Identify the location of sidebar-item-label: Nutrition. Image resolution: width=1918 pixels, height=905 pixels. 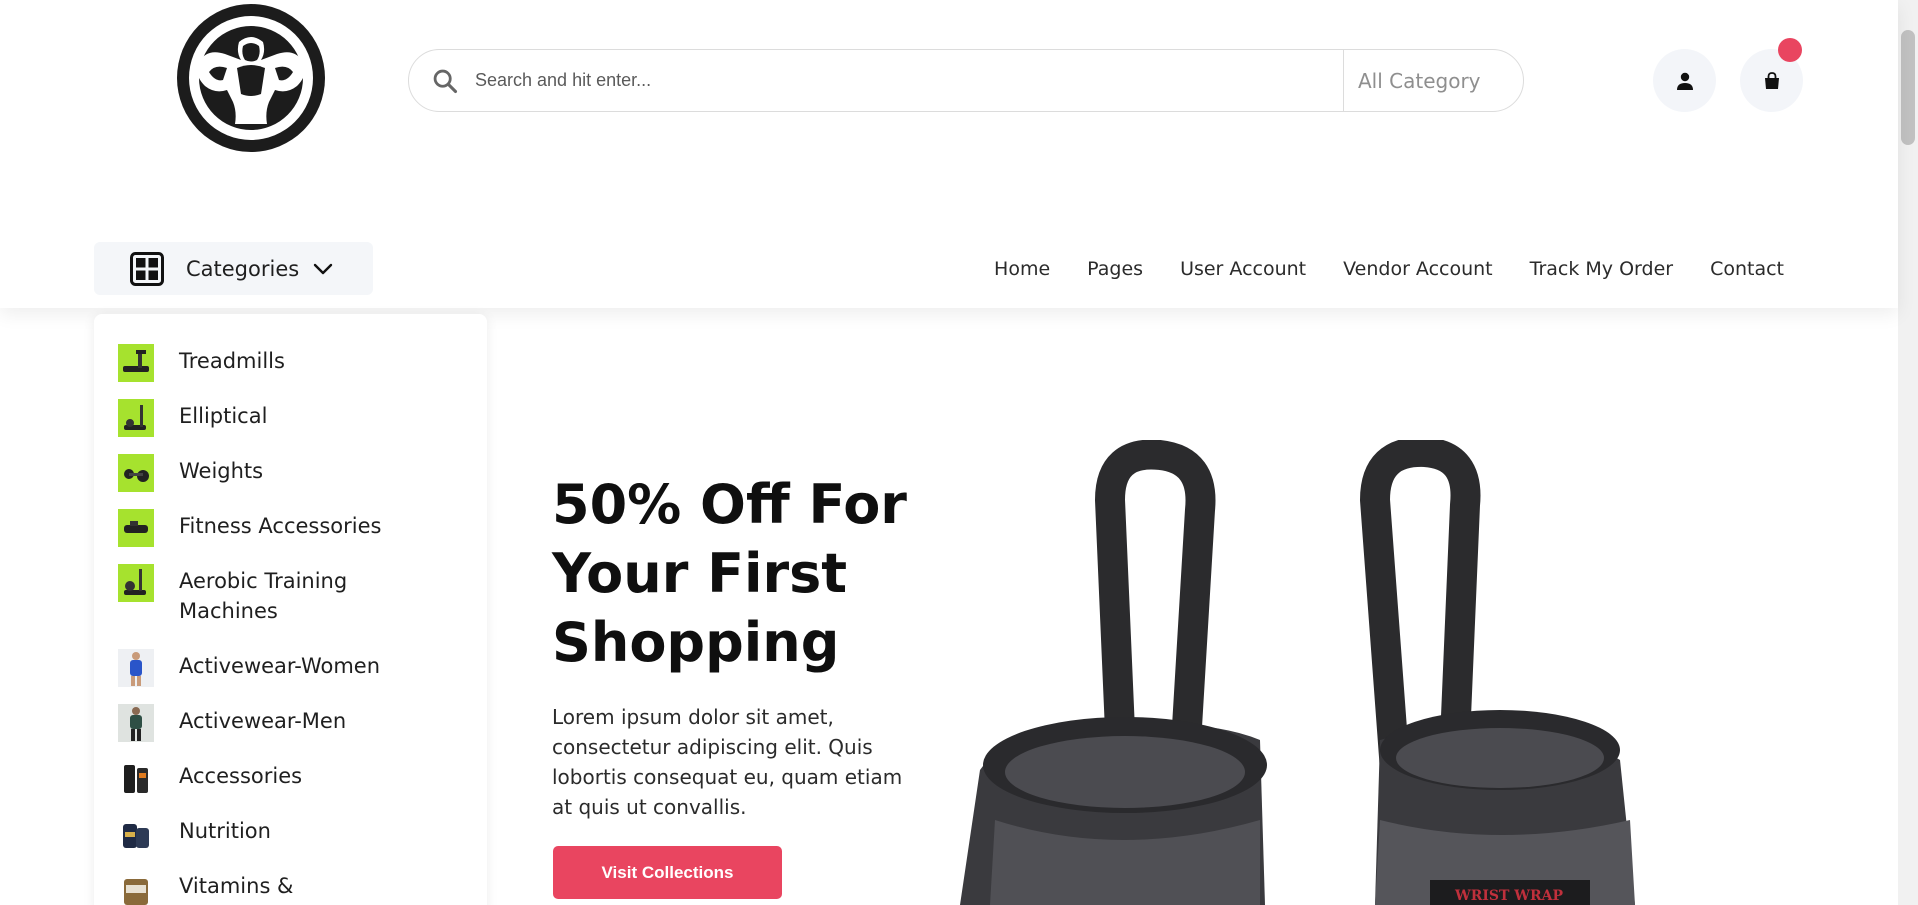
(225, 831).